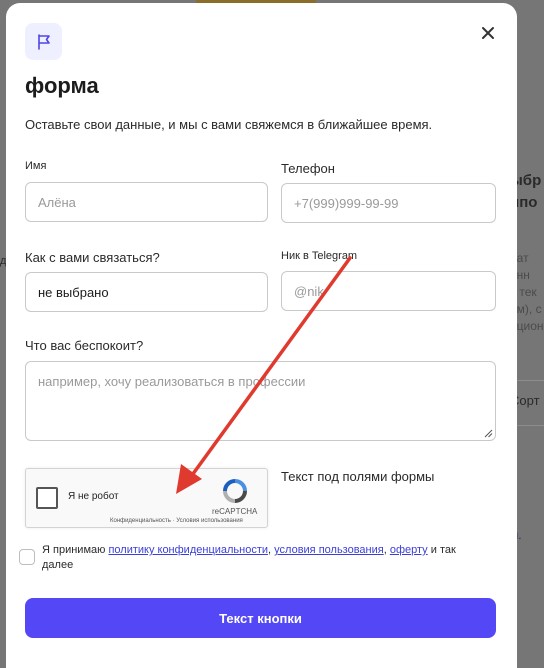  I want to click on close-button, so click(488, 33).